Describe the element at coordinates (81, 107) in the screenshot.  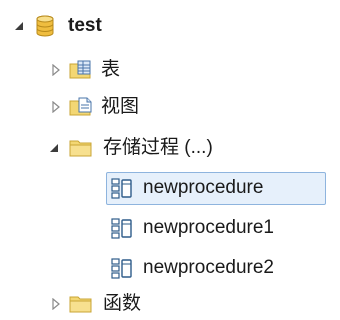
I see `view-folder-icon` at that location.